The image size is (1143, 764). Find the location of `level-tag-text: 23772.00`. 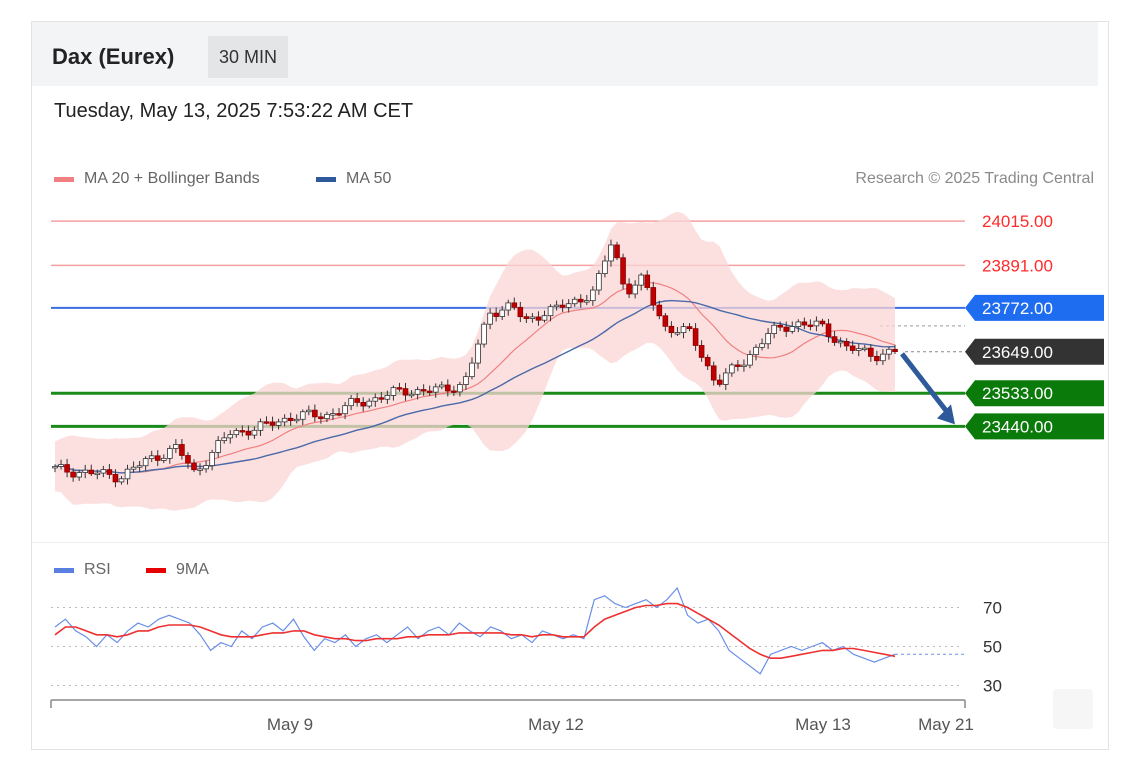

level-tag-text: 23772.00 is located at coordinates (1017, 308).